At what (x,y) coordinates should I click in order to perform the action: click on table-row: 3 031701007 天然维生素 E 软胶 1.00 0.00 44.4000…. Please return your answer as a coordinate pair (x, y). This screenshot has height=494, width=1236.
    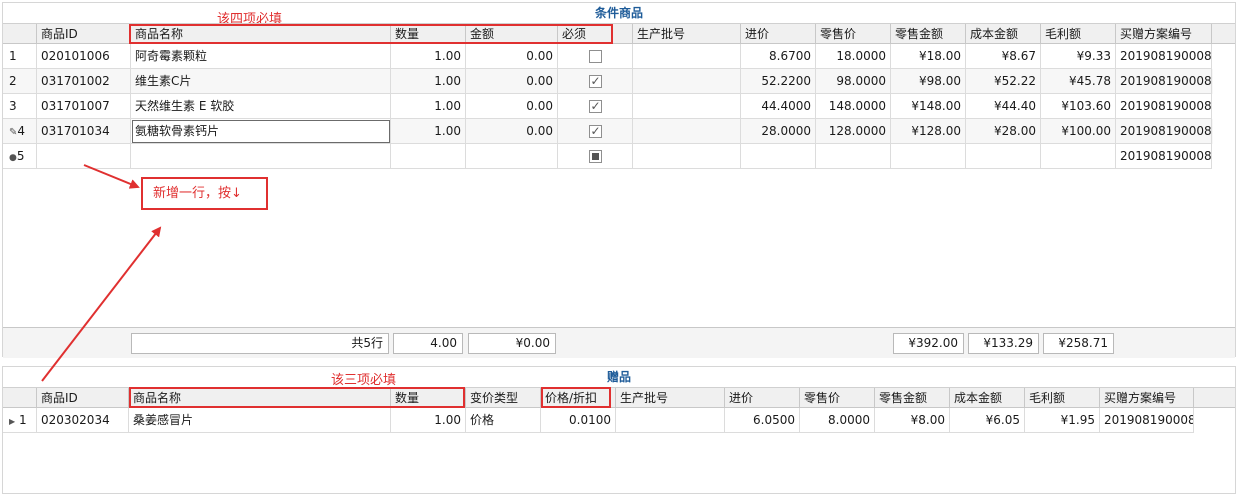
    Looking at the image, I should click on (608, 106).